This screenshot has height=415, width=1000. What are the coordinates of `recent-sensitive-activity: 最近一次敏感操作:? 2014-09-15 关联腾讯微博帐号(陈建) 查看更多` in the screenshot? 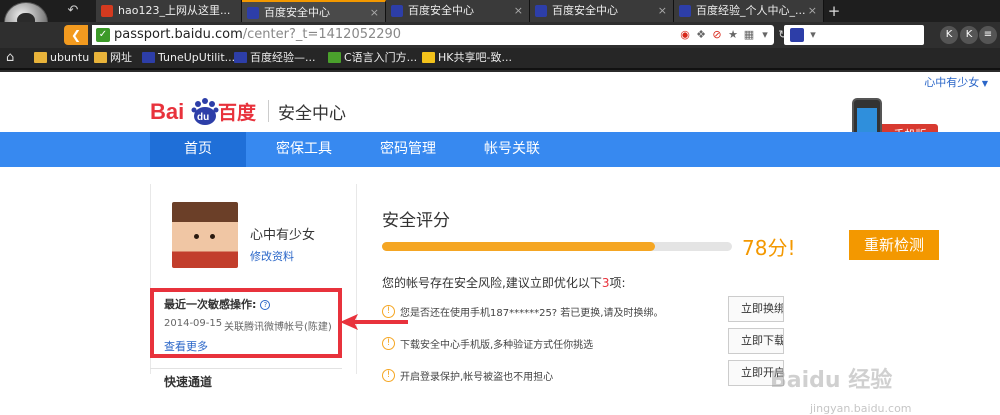 It's located at (246, 323).